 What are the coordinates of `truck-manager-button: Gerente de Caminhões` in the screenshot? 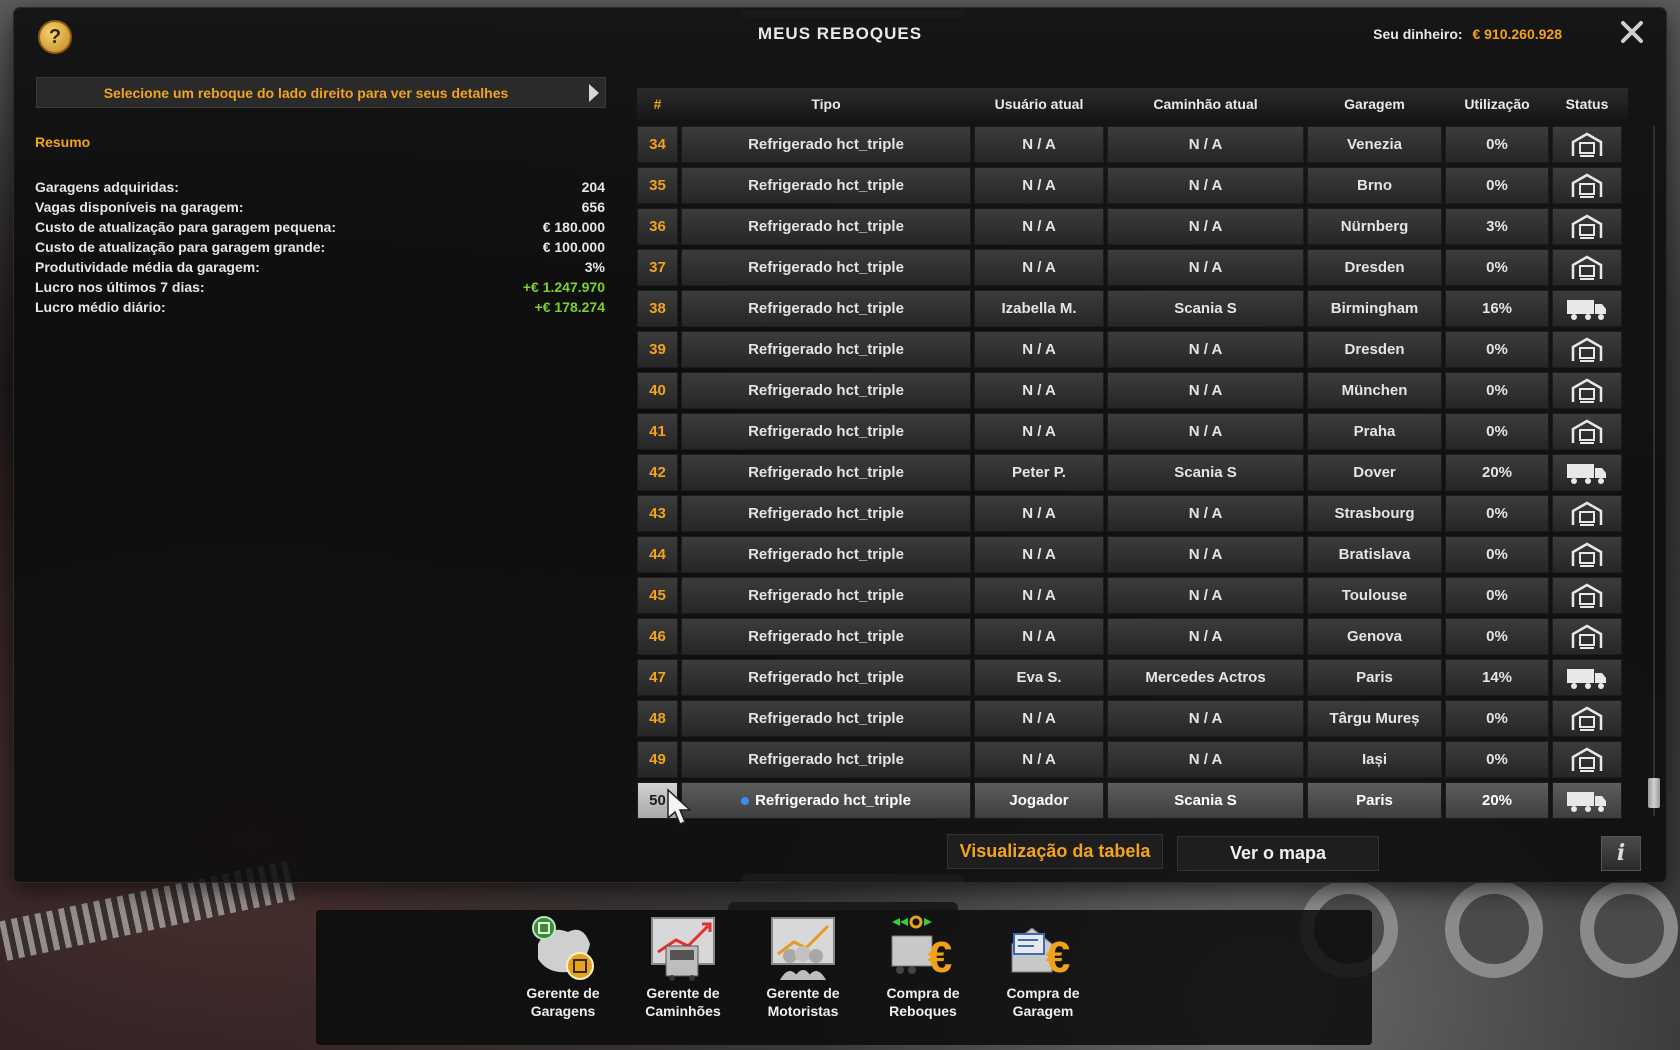 It's located at (683, 967).